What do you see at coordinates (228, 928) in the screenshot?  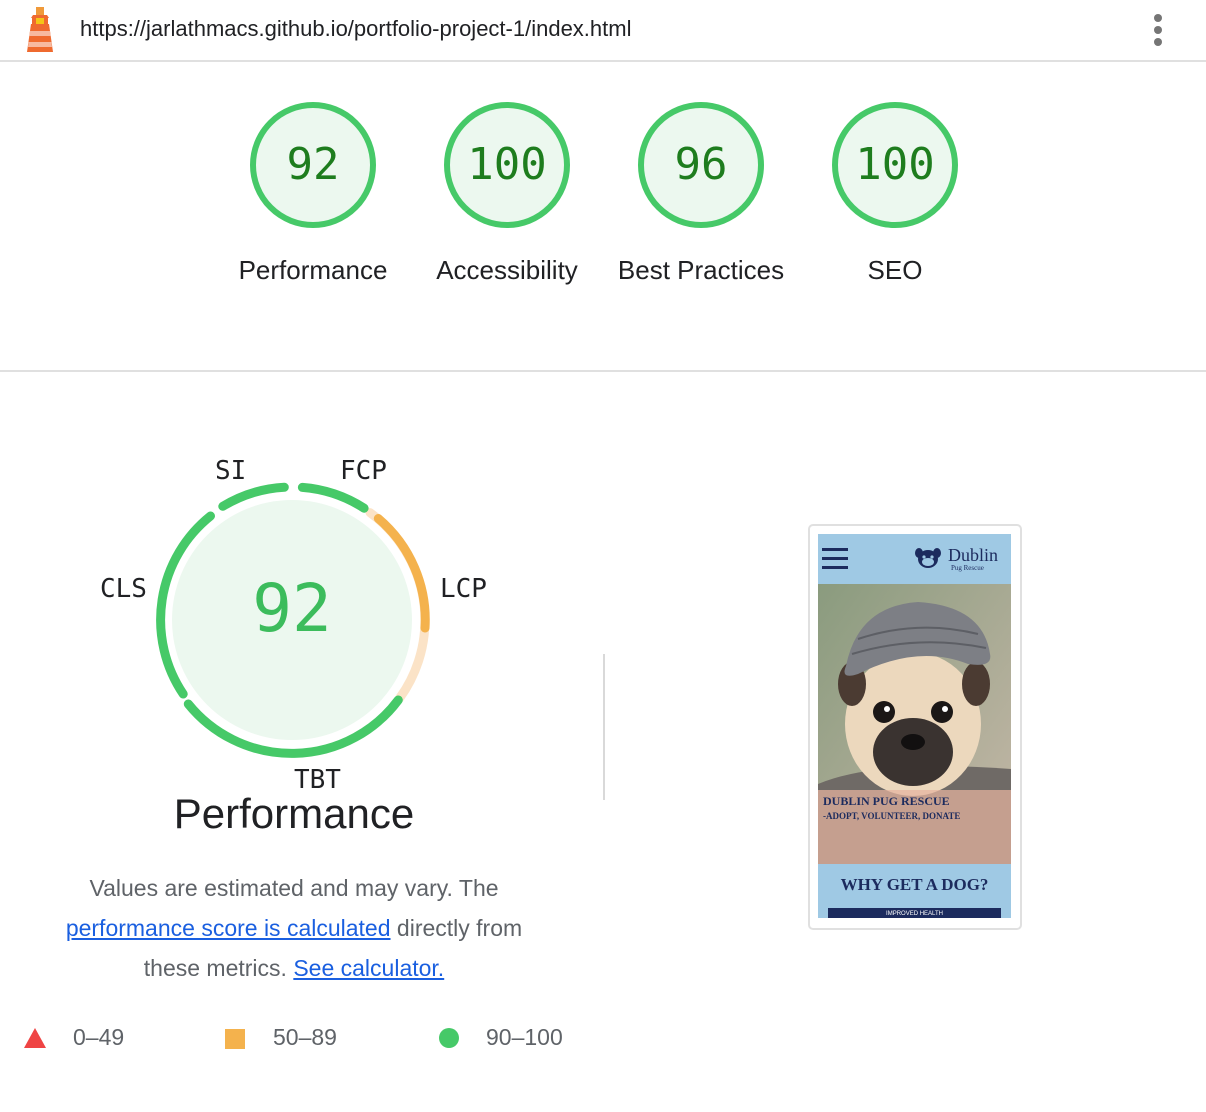 I see `score-calculated-link: performance score is calculated` at bounding box center [228, 928].